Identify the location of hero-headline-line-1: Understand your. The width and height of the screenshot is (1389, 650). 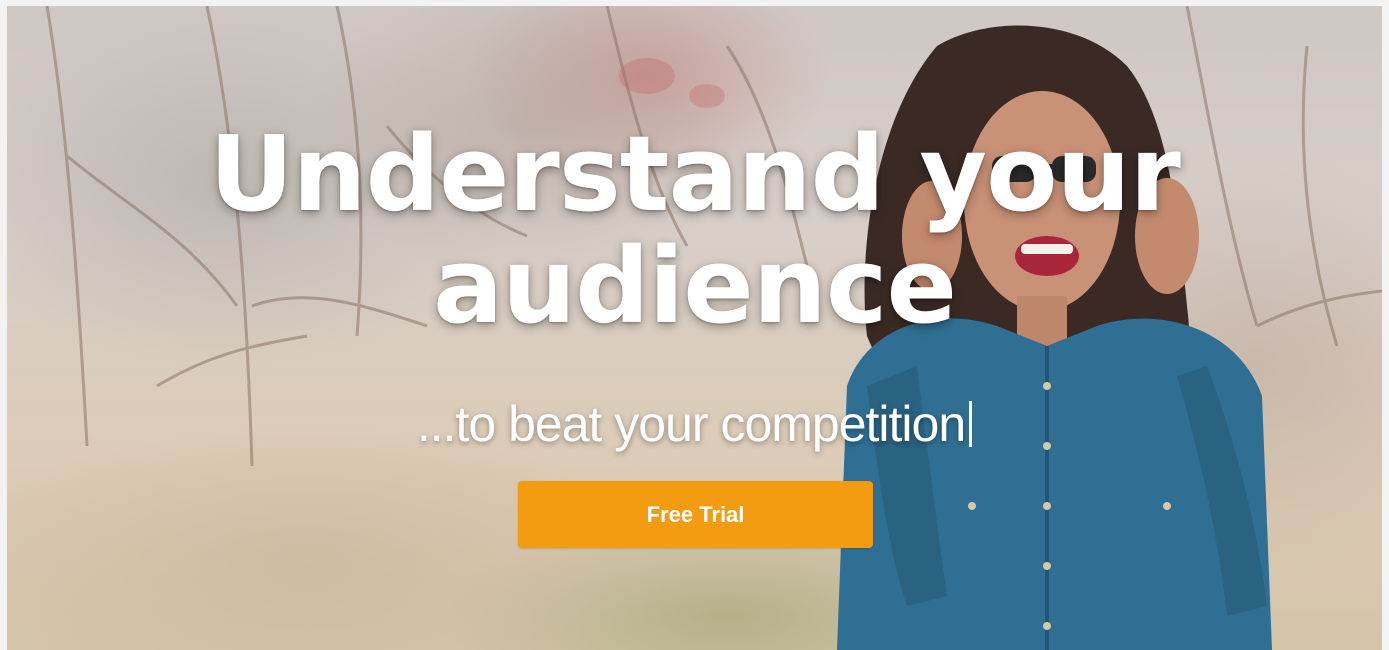
(695, 174).